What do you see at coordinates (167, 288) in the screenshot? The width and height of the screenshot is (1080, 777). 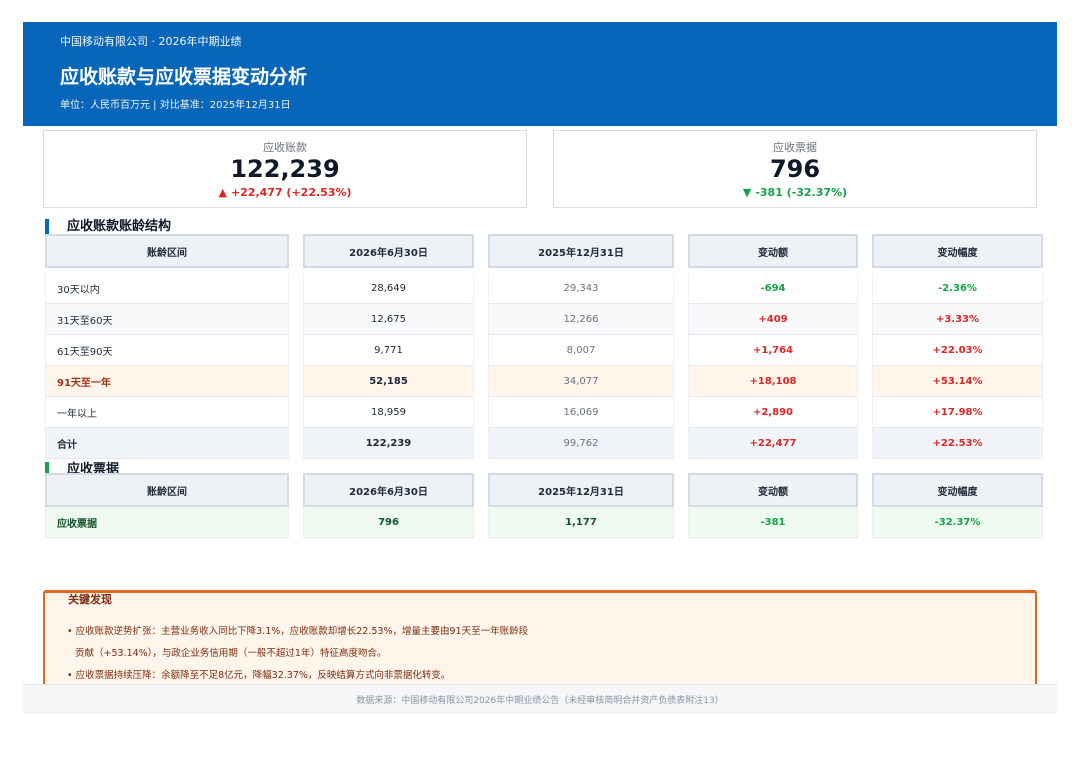 I see `table-cell: 30天以内` at bounding box center [167, 288].